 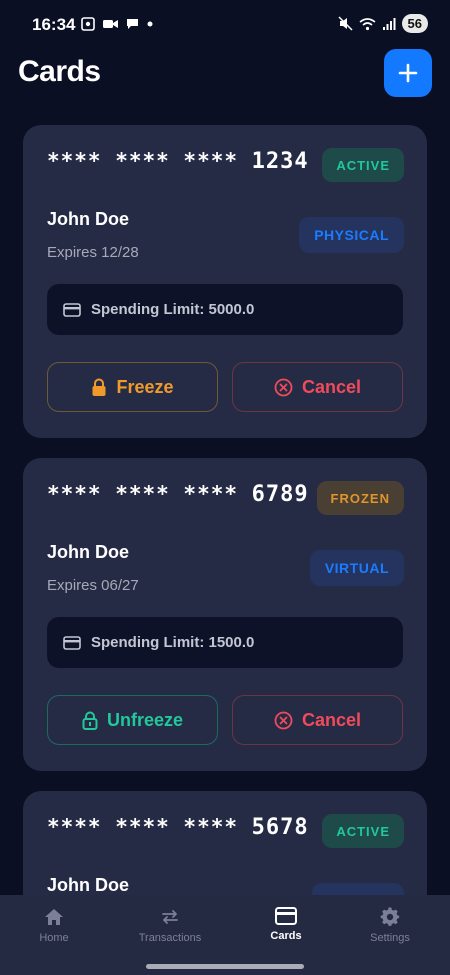 I want to click on spending-limit-box: Spending Limit: 1500.0, so click(x=225, y=642).